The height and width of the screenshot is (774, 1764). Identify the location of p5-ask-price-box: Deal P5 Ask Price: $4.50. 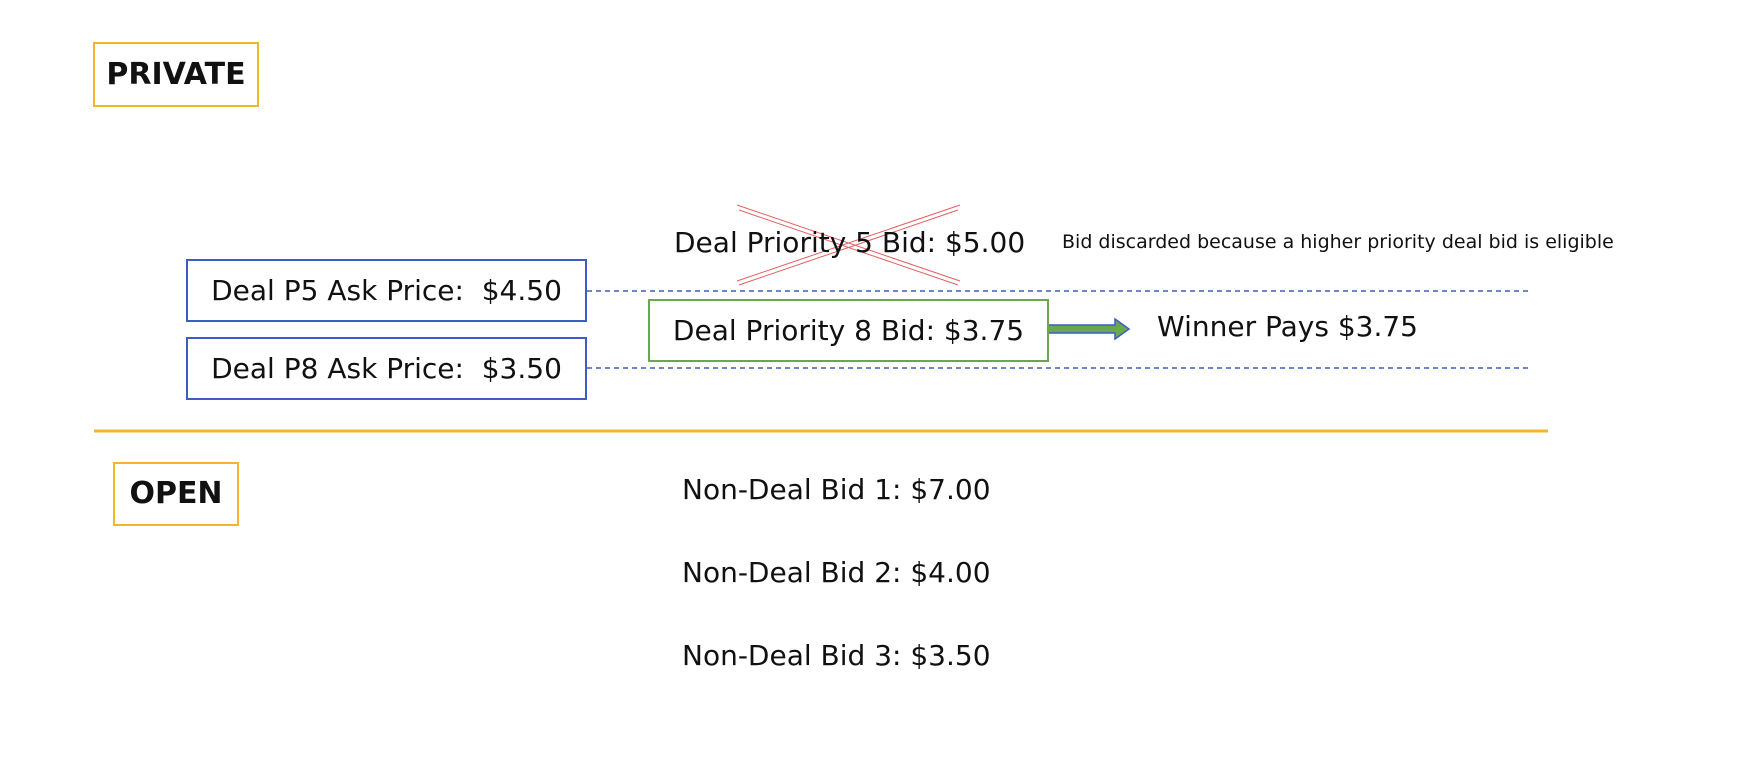
(386, 290).